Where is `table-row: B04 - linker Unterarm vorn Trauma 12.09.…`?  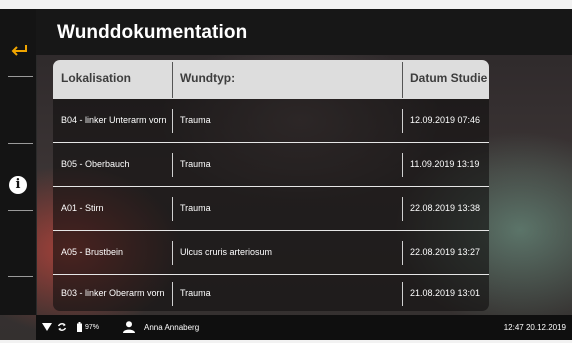
table-row: B04 - linker Unterarm vorn Trauma 12.09.… is located at coordinates (271, 120).